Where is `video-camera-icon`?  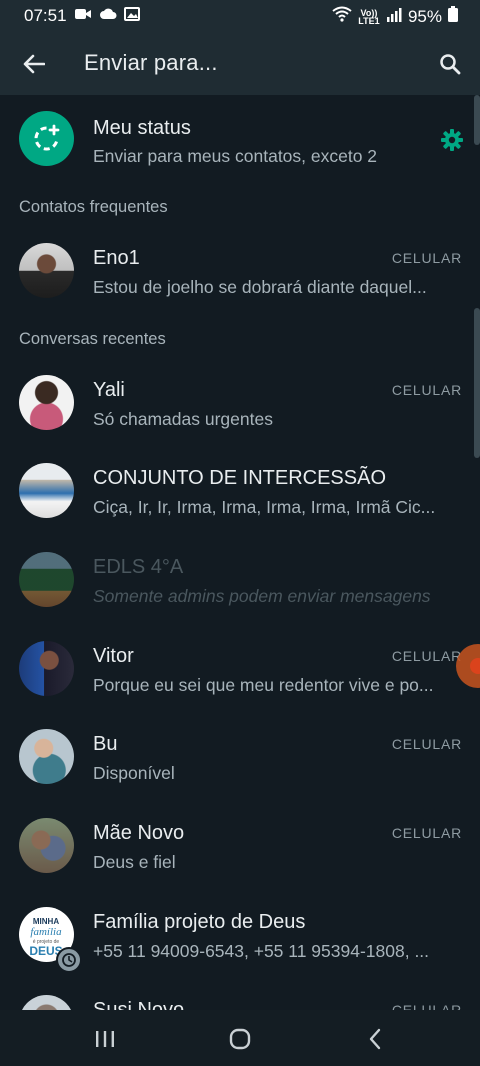 video-camera-icon is located at coordinates (83, 16).